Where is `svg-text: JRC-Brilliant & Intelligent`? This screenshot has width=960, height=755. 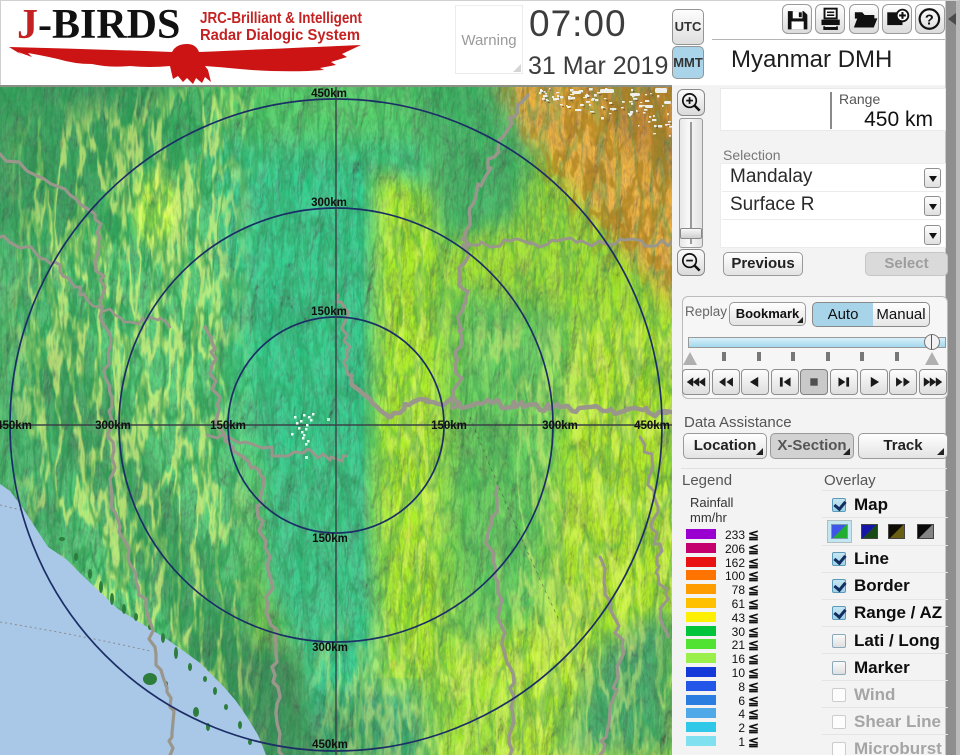
svg-text: JRC-Brilliant & Intelligent is located at coordinates (281, 18).